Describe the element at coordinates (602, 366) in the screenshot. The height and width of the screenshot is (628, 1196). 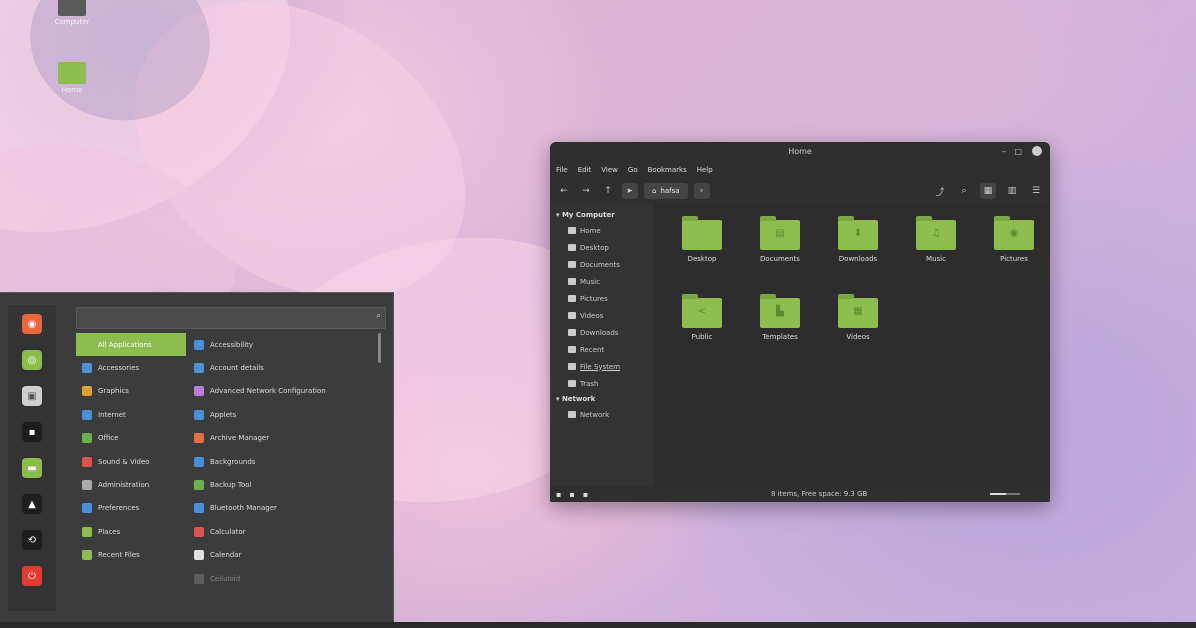
I see `sidebar-item-file-system: File System` at that location.